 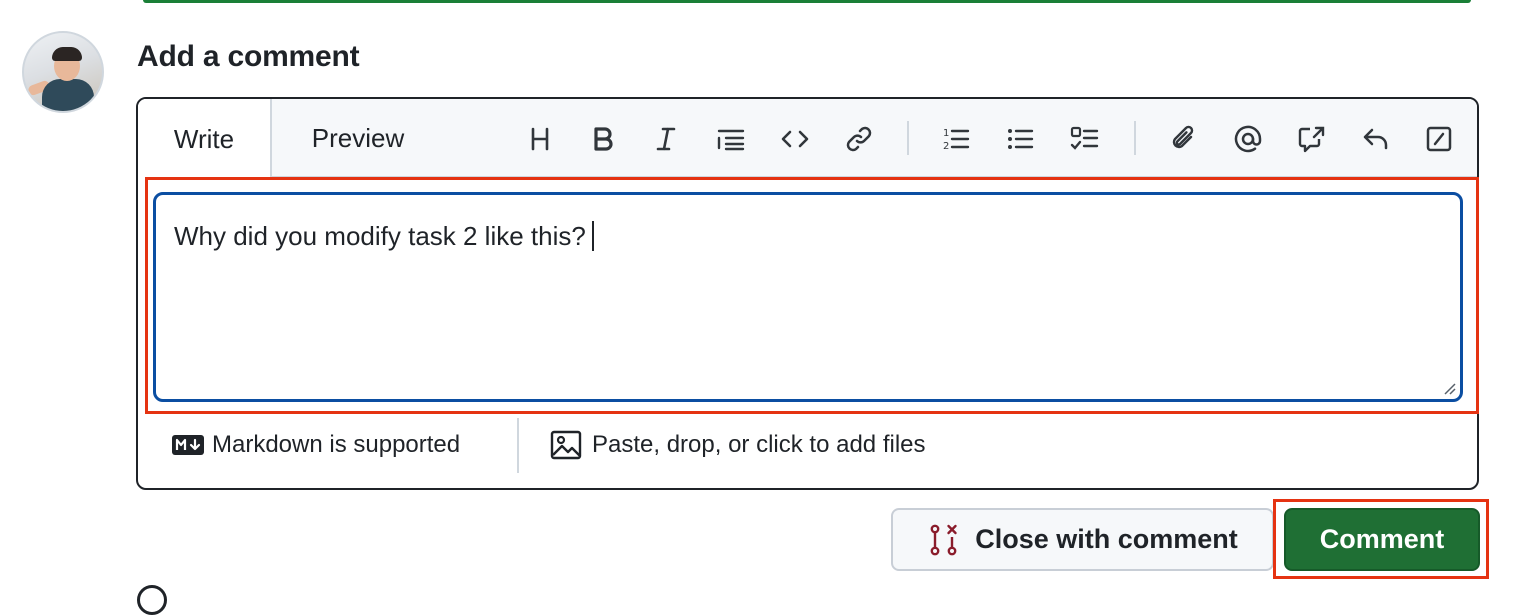 I want to click on code-icon, so click(x=795, y=139).